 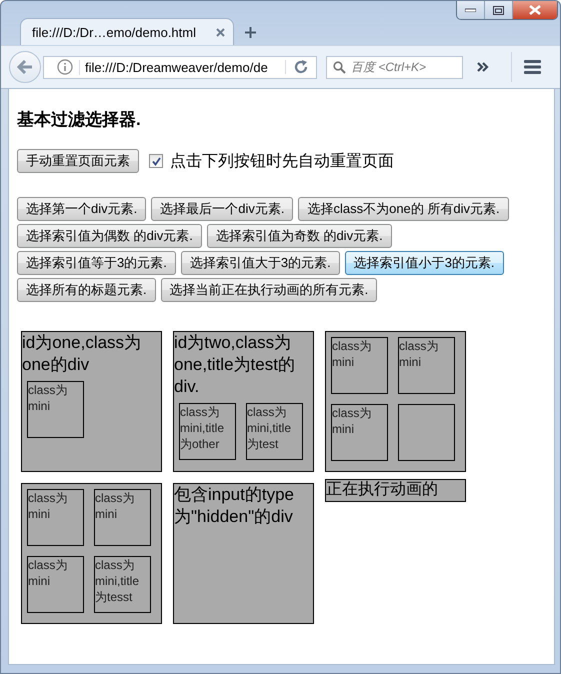 I want to click on filter-button: 选择索引值小于3的元素., so click(x=424, y=263).